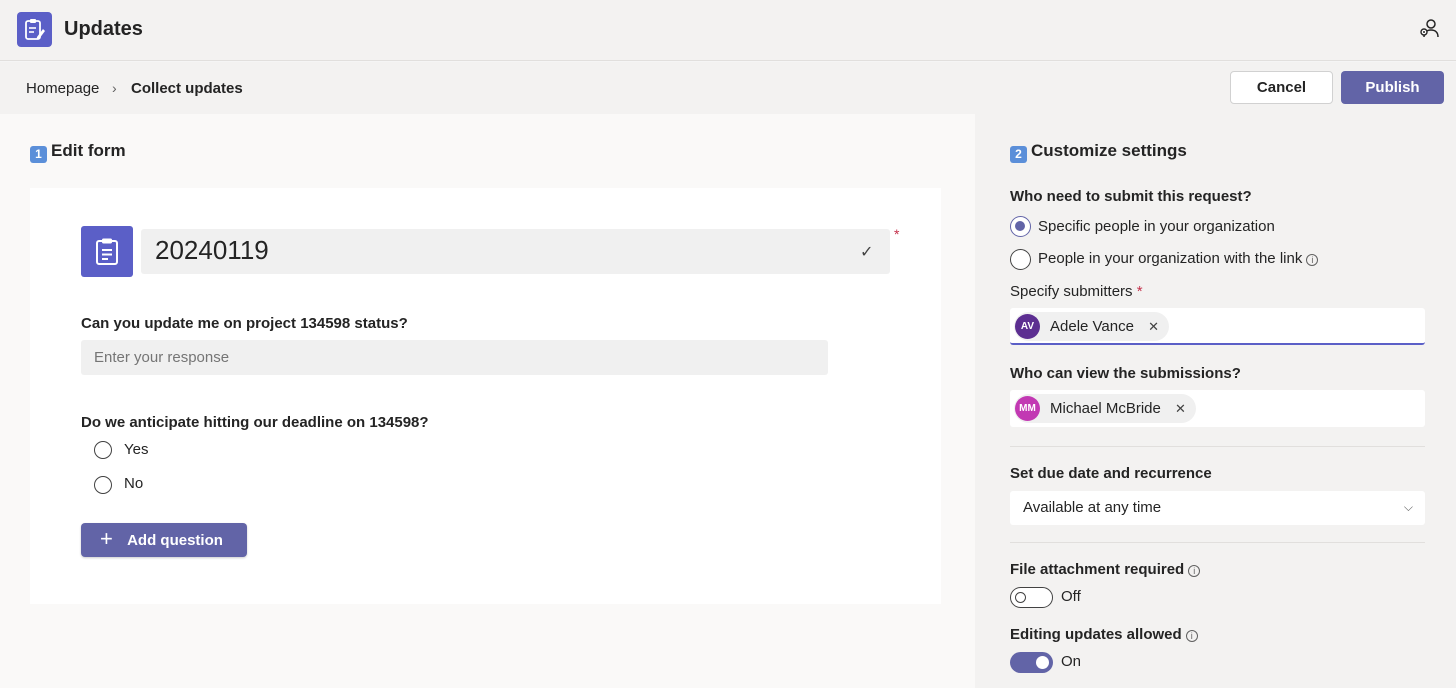 This screenshot has width=1456, height=688. What do you see at coordinates (1020, 226) in the screenshot?
I see `radio-specific-people` at bounding box center [1020, 226].